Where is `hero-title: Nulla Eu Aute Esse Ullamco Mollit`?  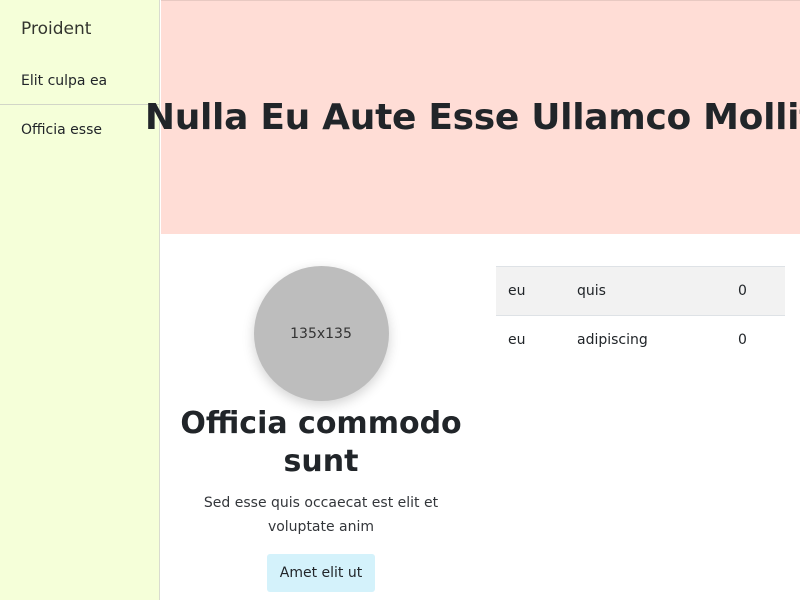 hero-title: Nulla Eu Aute Esse Ullamco Mollit is located at coordinates (472, 117).